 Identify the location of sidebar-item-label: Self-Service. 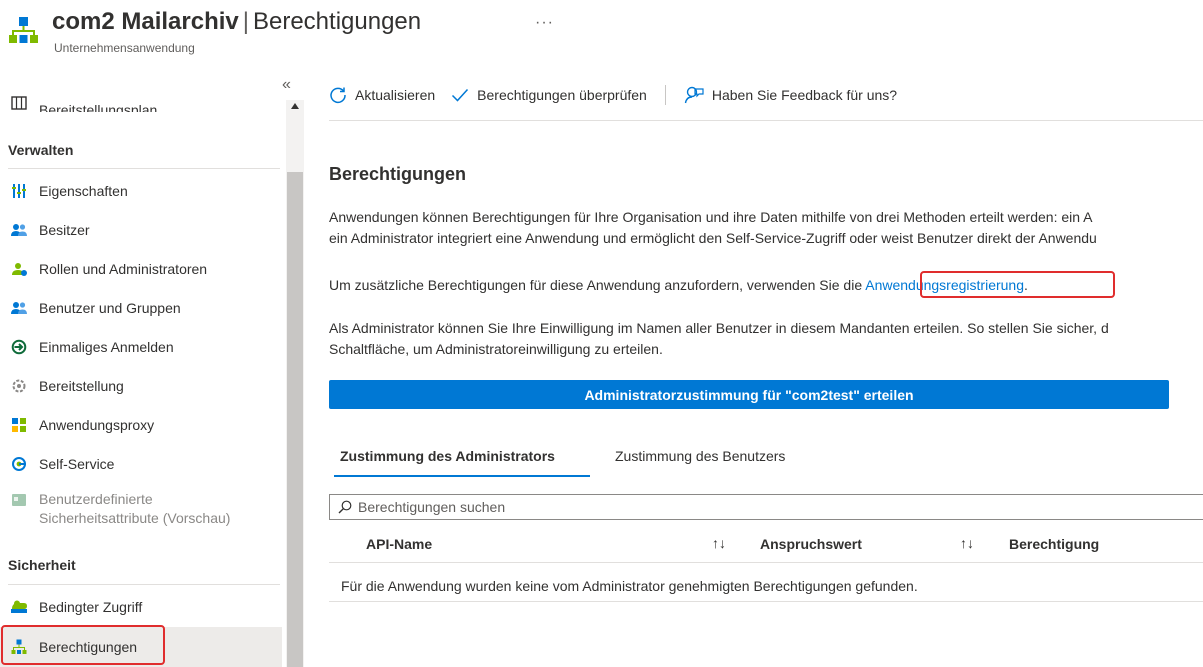
(77, 464).